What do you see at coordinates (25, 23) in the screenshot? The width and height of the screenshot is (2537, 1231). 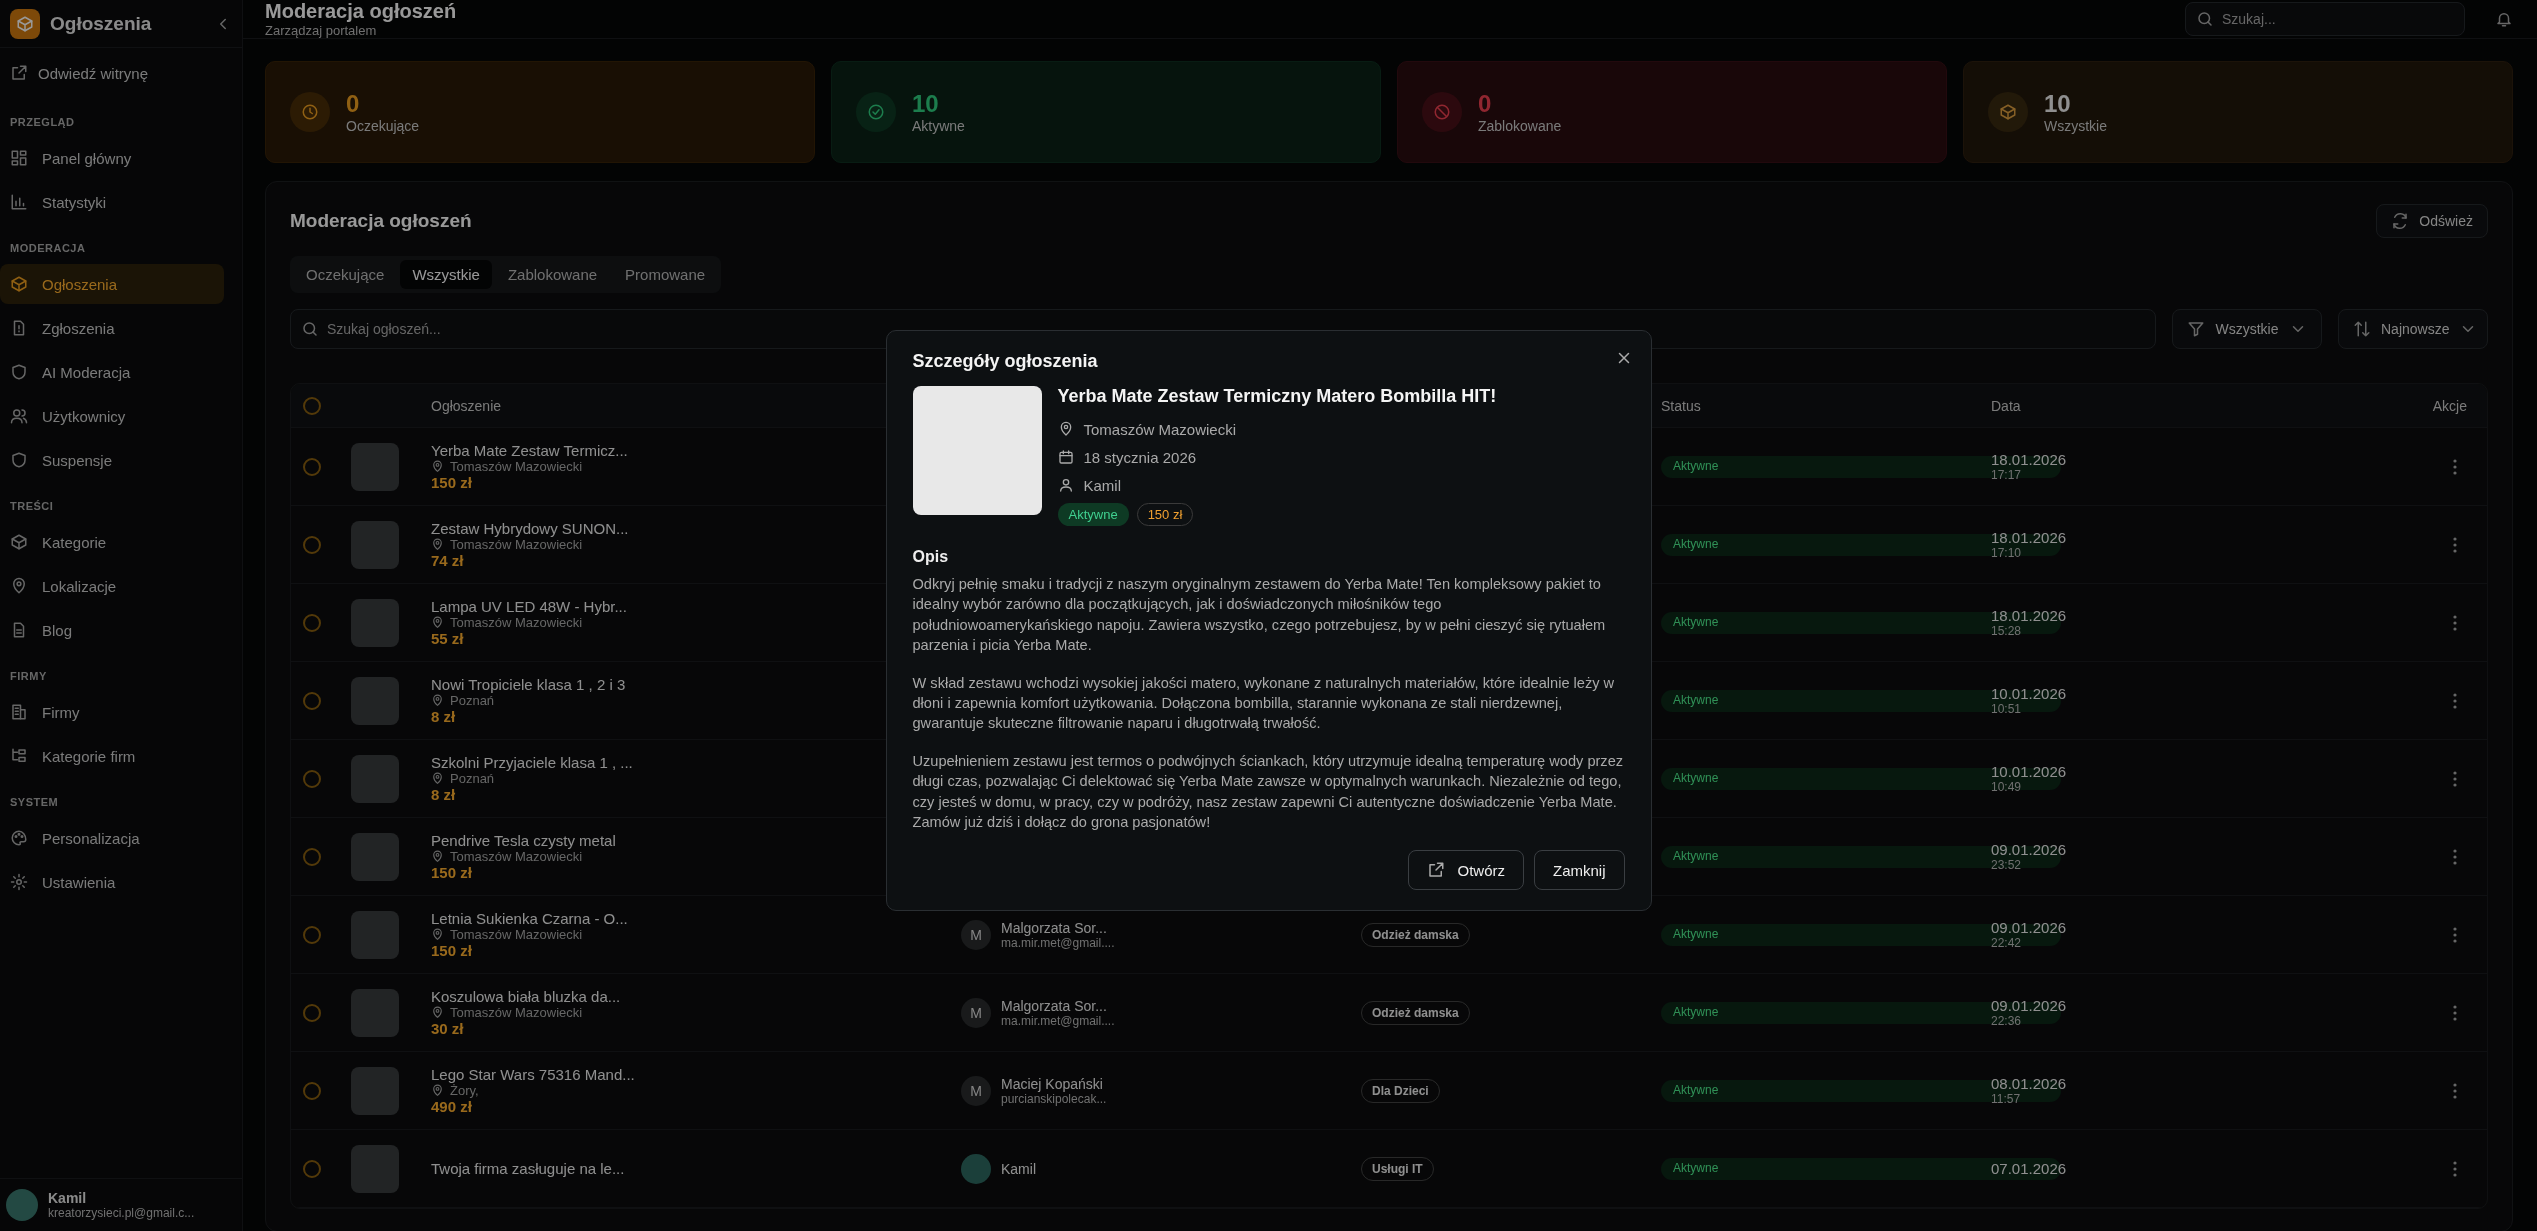 I see `logo-icon` at bounding box center [25, 23].